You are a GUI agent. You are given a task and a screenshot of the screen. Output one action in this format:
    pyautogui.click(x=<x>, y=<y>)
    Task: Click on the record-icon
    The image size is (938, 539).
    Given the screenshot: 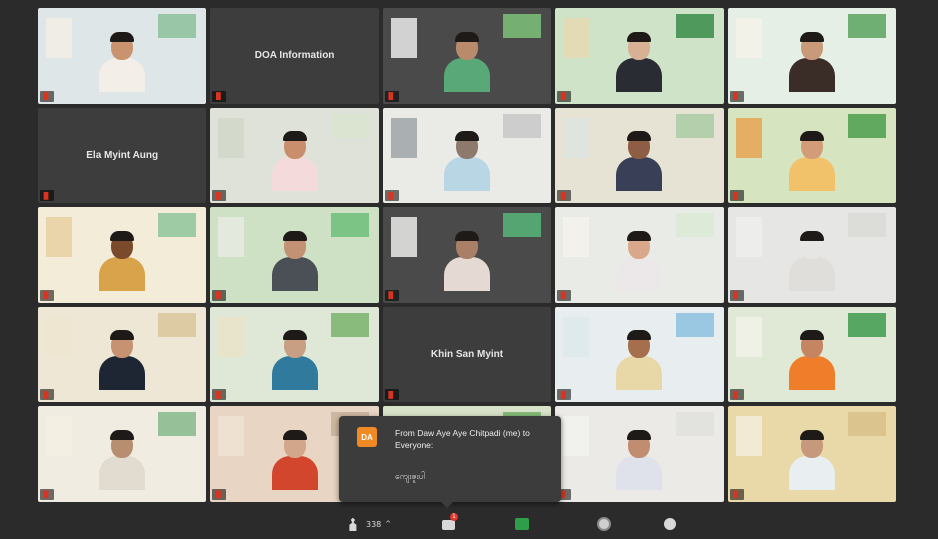 What is the action you would take?
    pyautogui.click(x=604, y=524)
    